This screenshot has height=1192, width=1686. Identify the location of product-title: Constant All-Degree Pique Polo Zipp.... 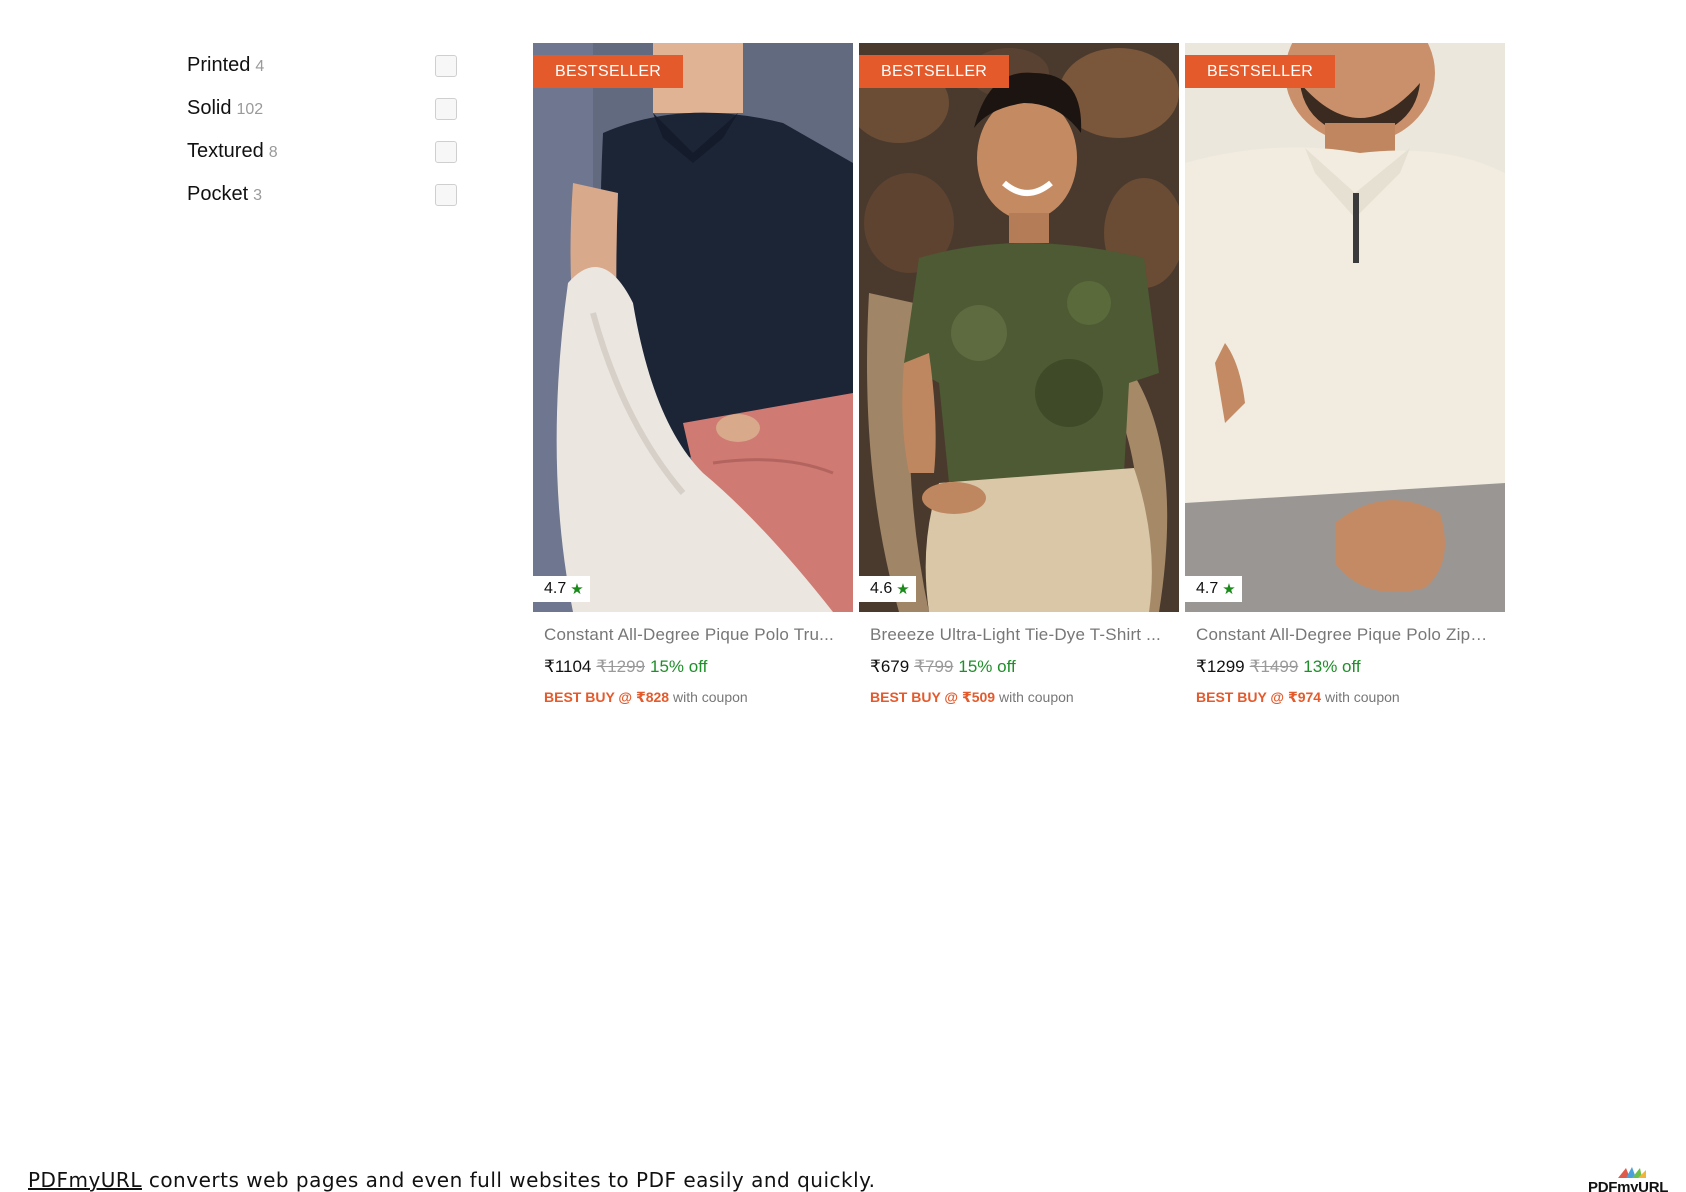
(1345, 635).